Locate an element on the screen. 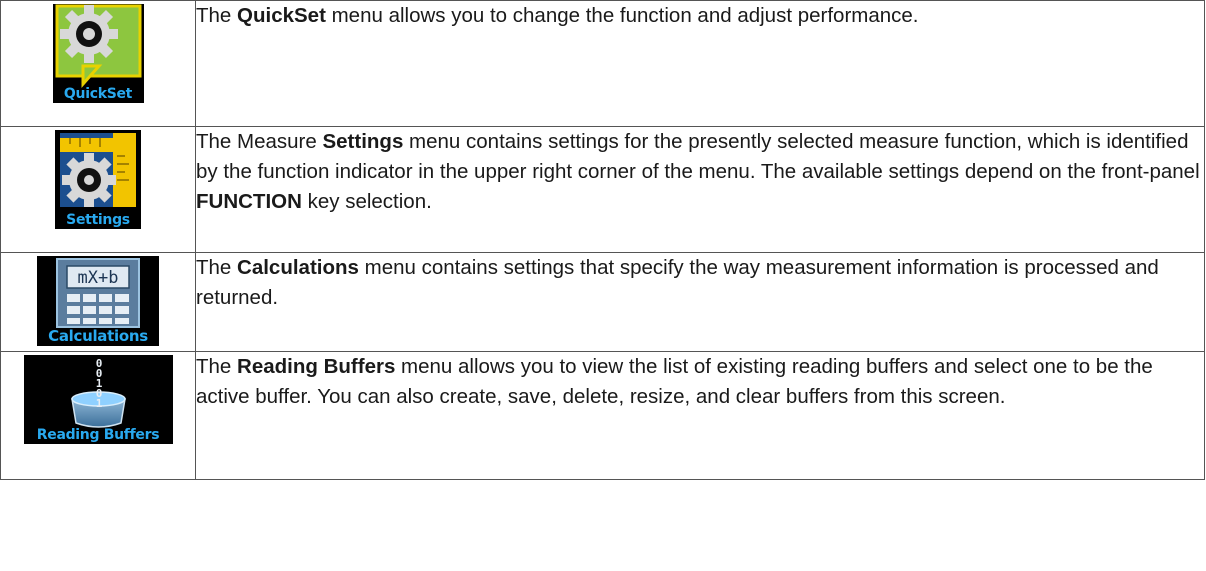 This screenshot has height=571, width=1206. menu-name: Calculations is located at coordinates (298, 267).